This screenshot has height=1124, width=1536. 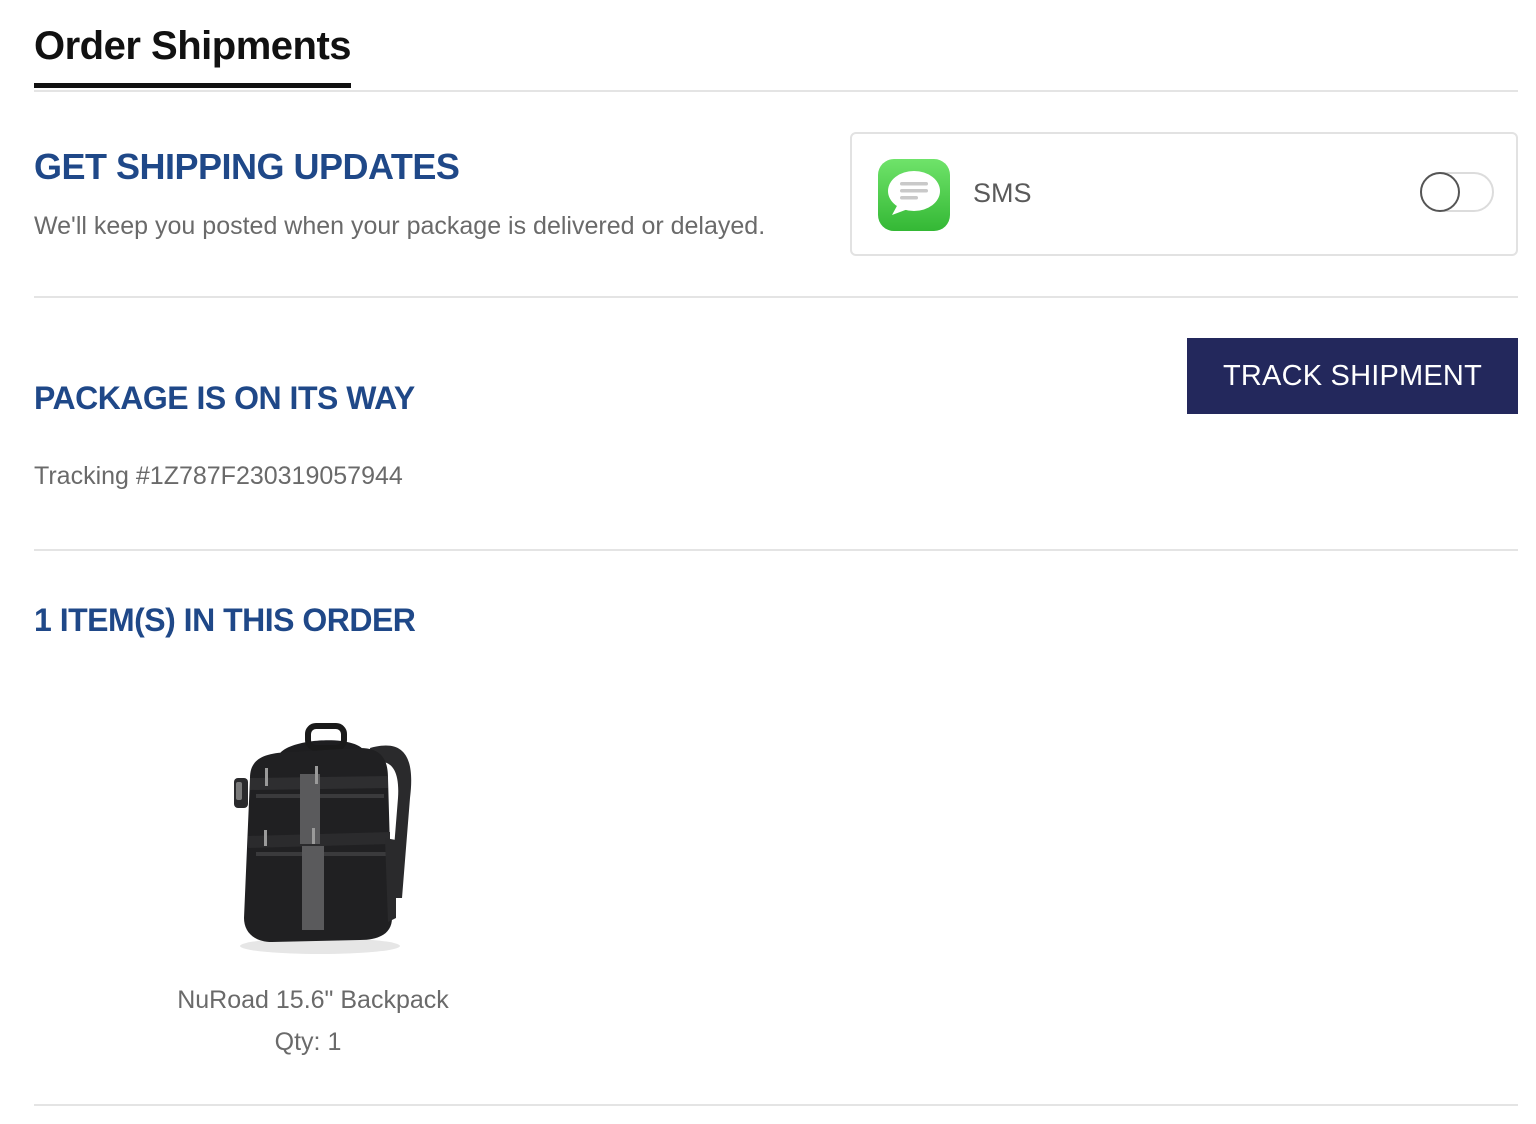 What do you see at coordinates (297, 1042) in the screenshot?
I see `quantity-label: Qty:` at bounding box center [297, 1042].